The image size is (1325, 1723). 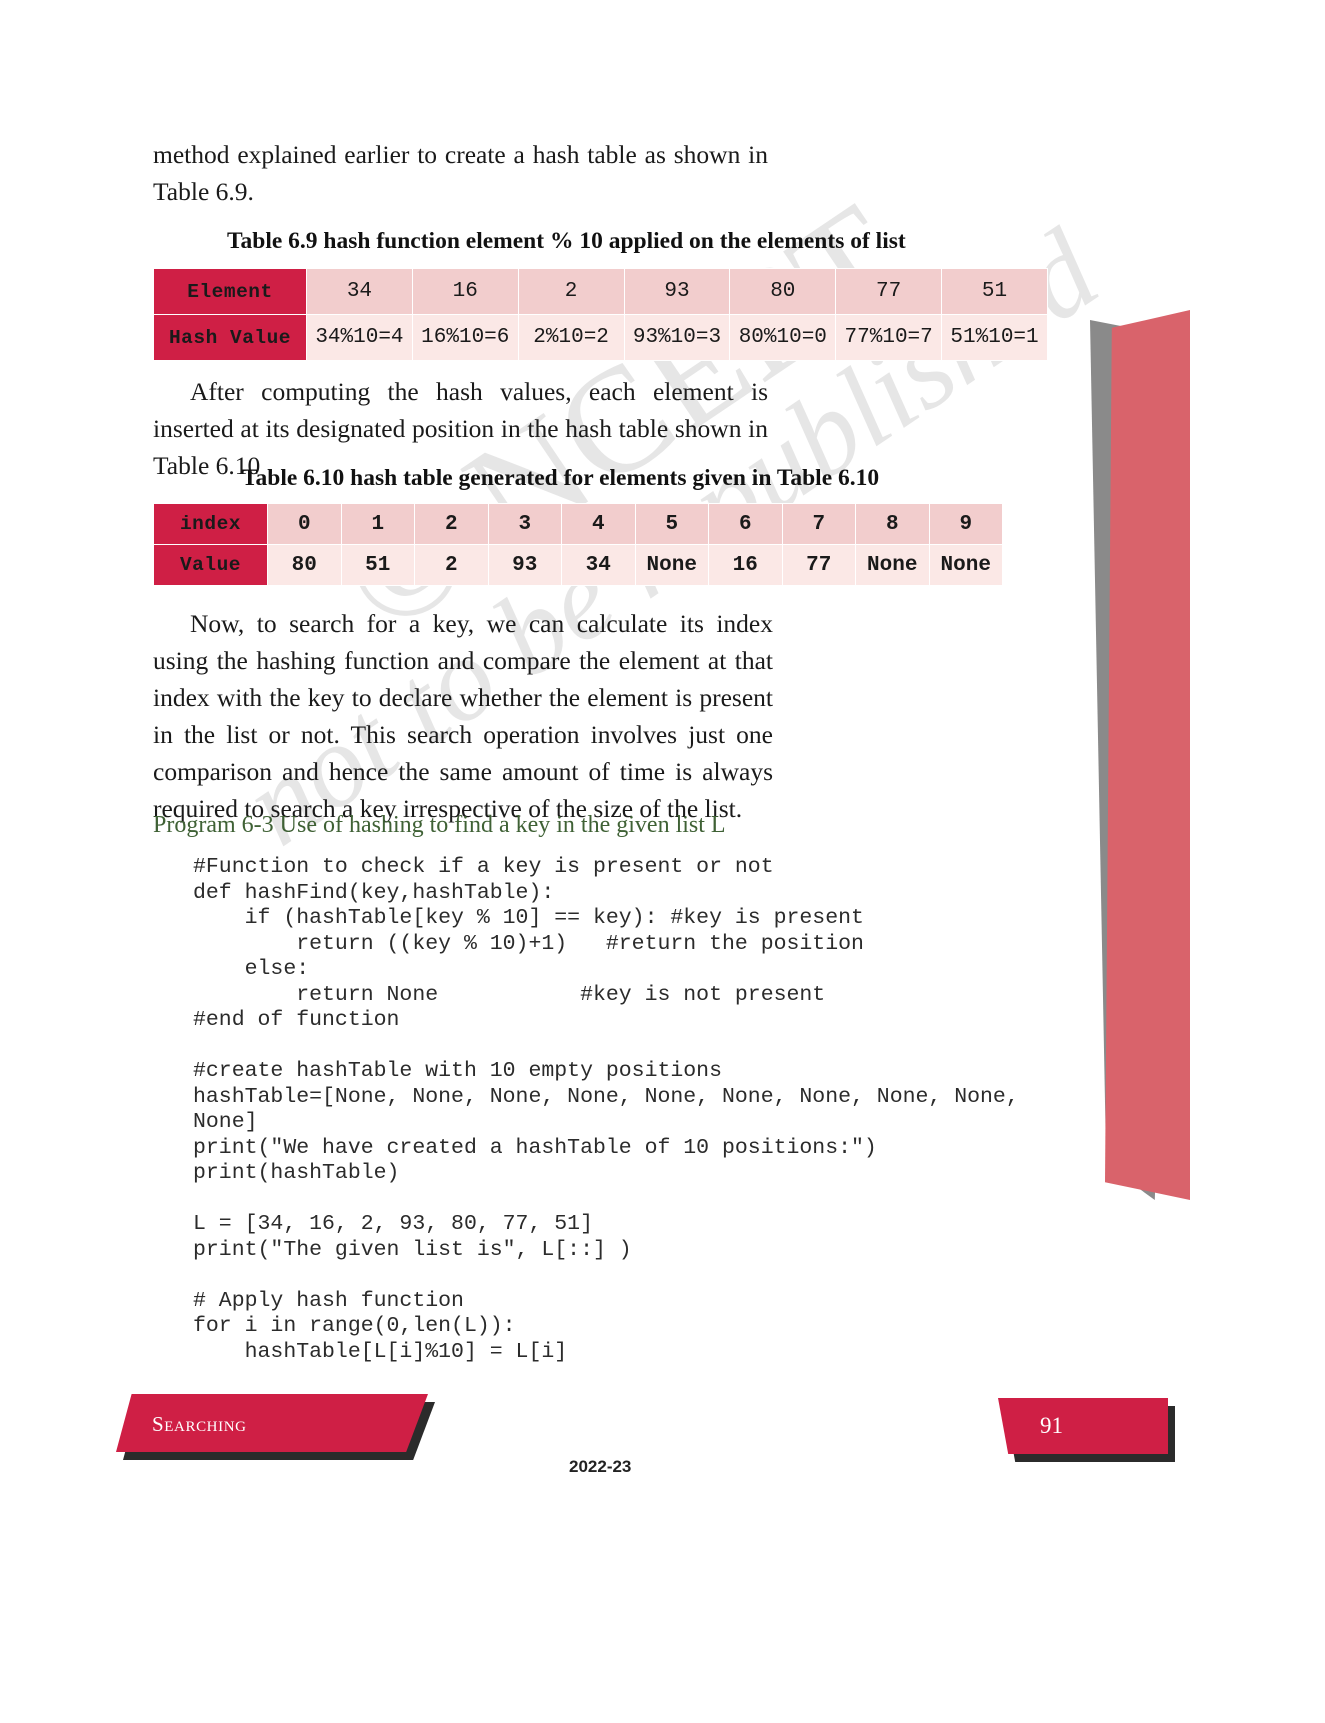 What do you see at coordinates (818, 565) in the screenshot?
I see `table-610-value-cell: 77` at bounding box center [818, 565].